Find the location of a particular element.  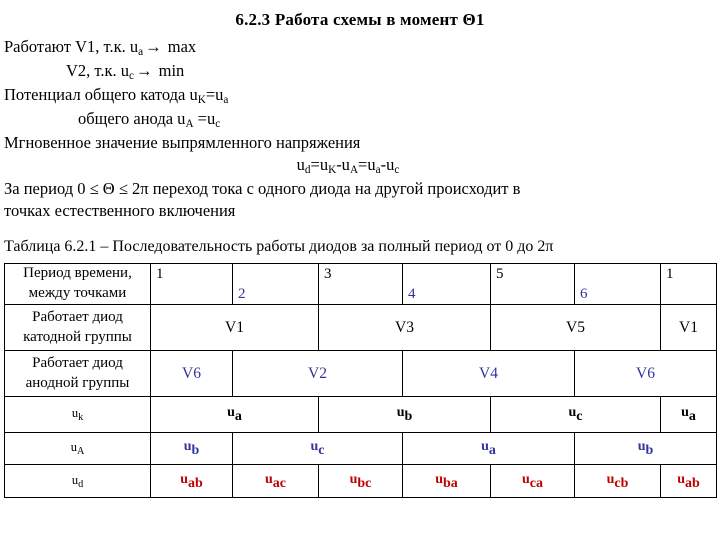

ud-cell-3: ubc is located at coordinates (360, 481).